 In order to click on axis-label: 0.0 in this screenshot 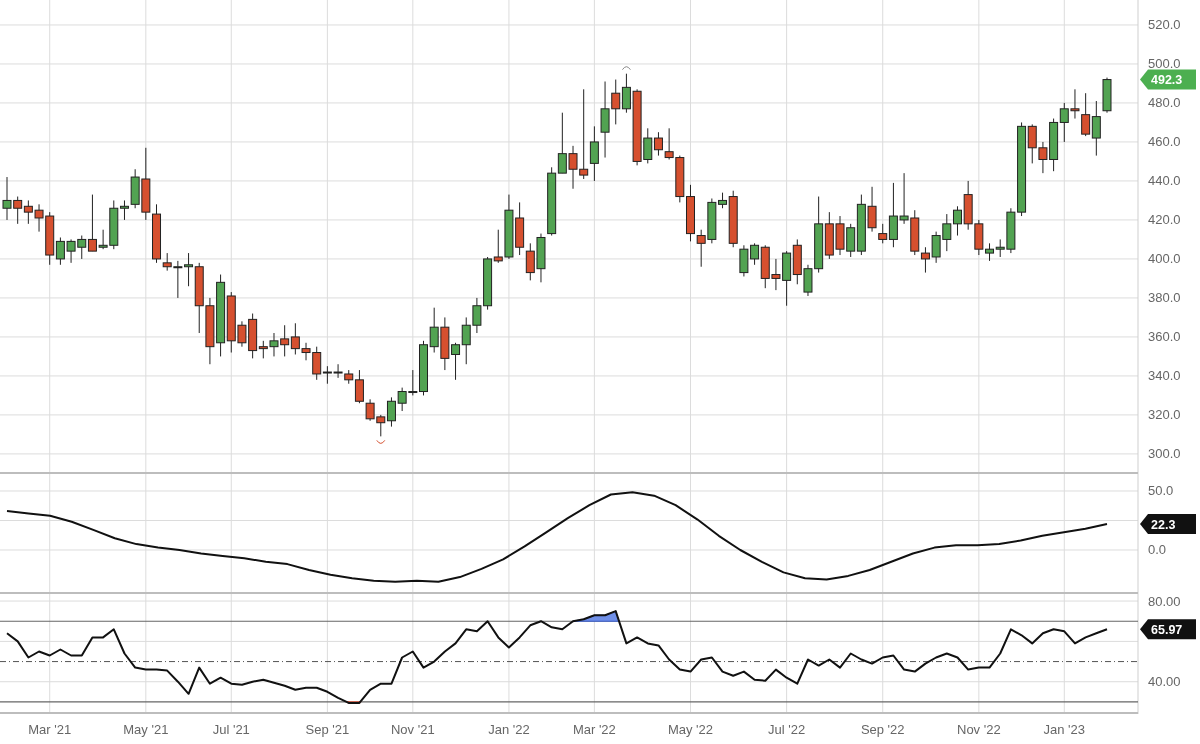, I will do `click(1157, 550)`.